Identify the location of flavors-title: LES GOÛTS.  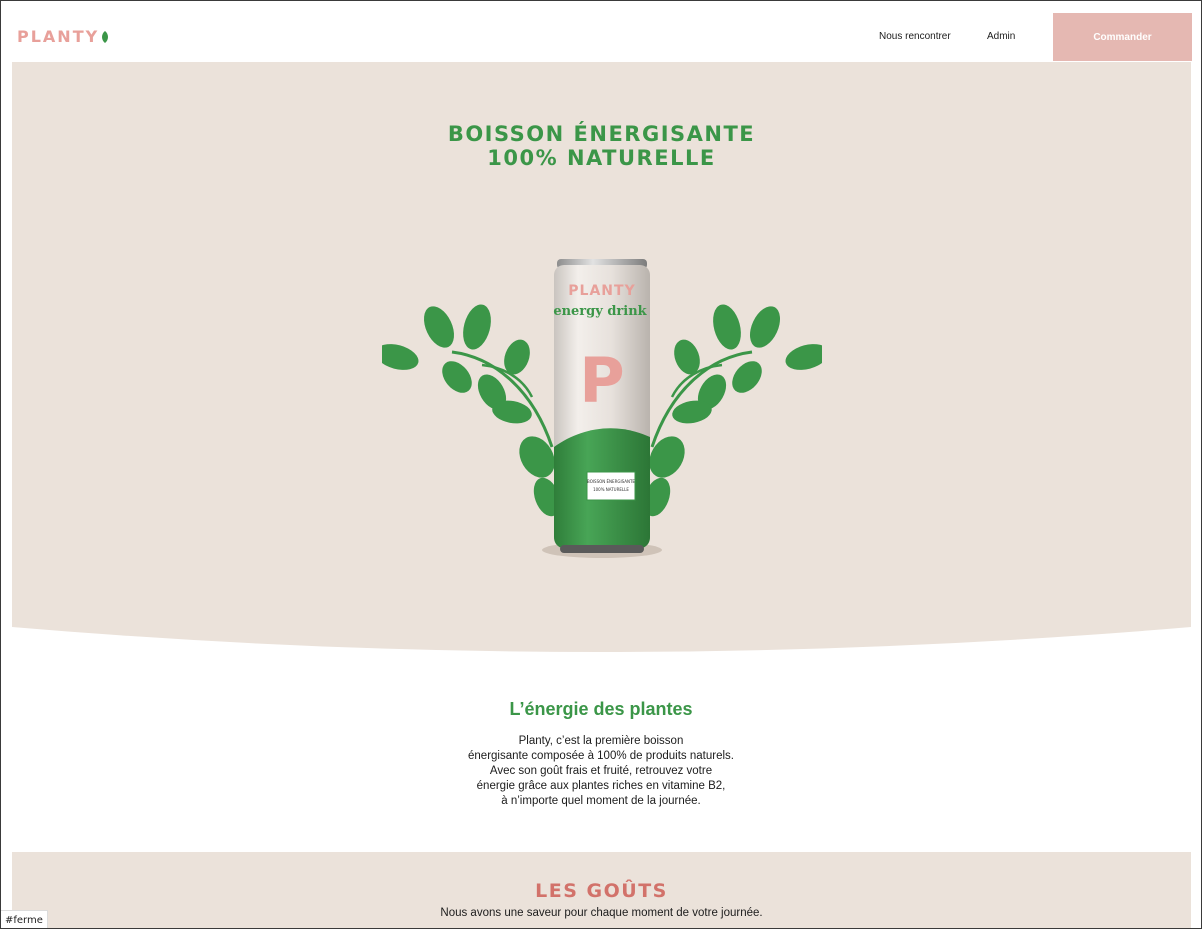
(601, 891).